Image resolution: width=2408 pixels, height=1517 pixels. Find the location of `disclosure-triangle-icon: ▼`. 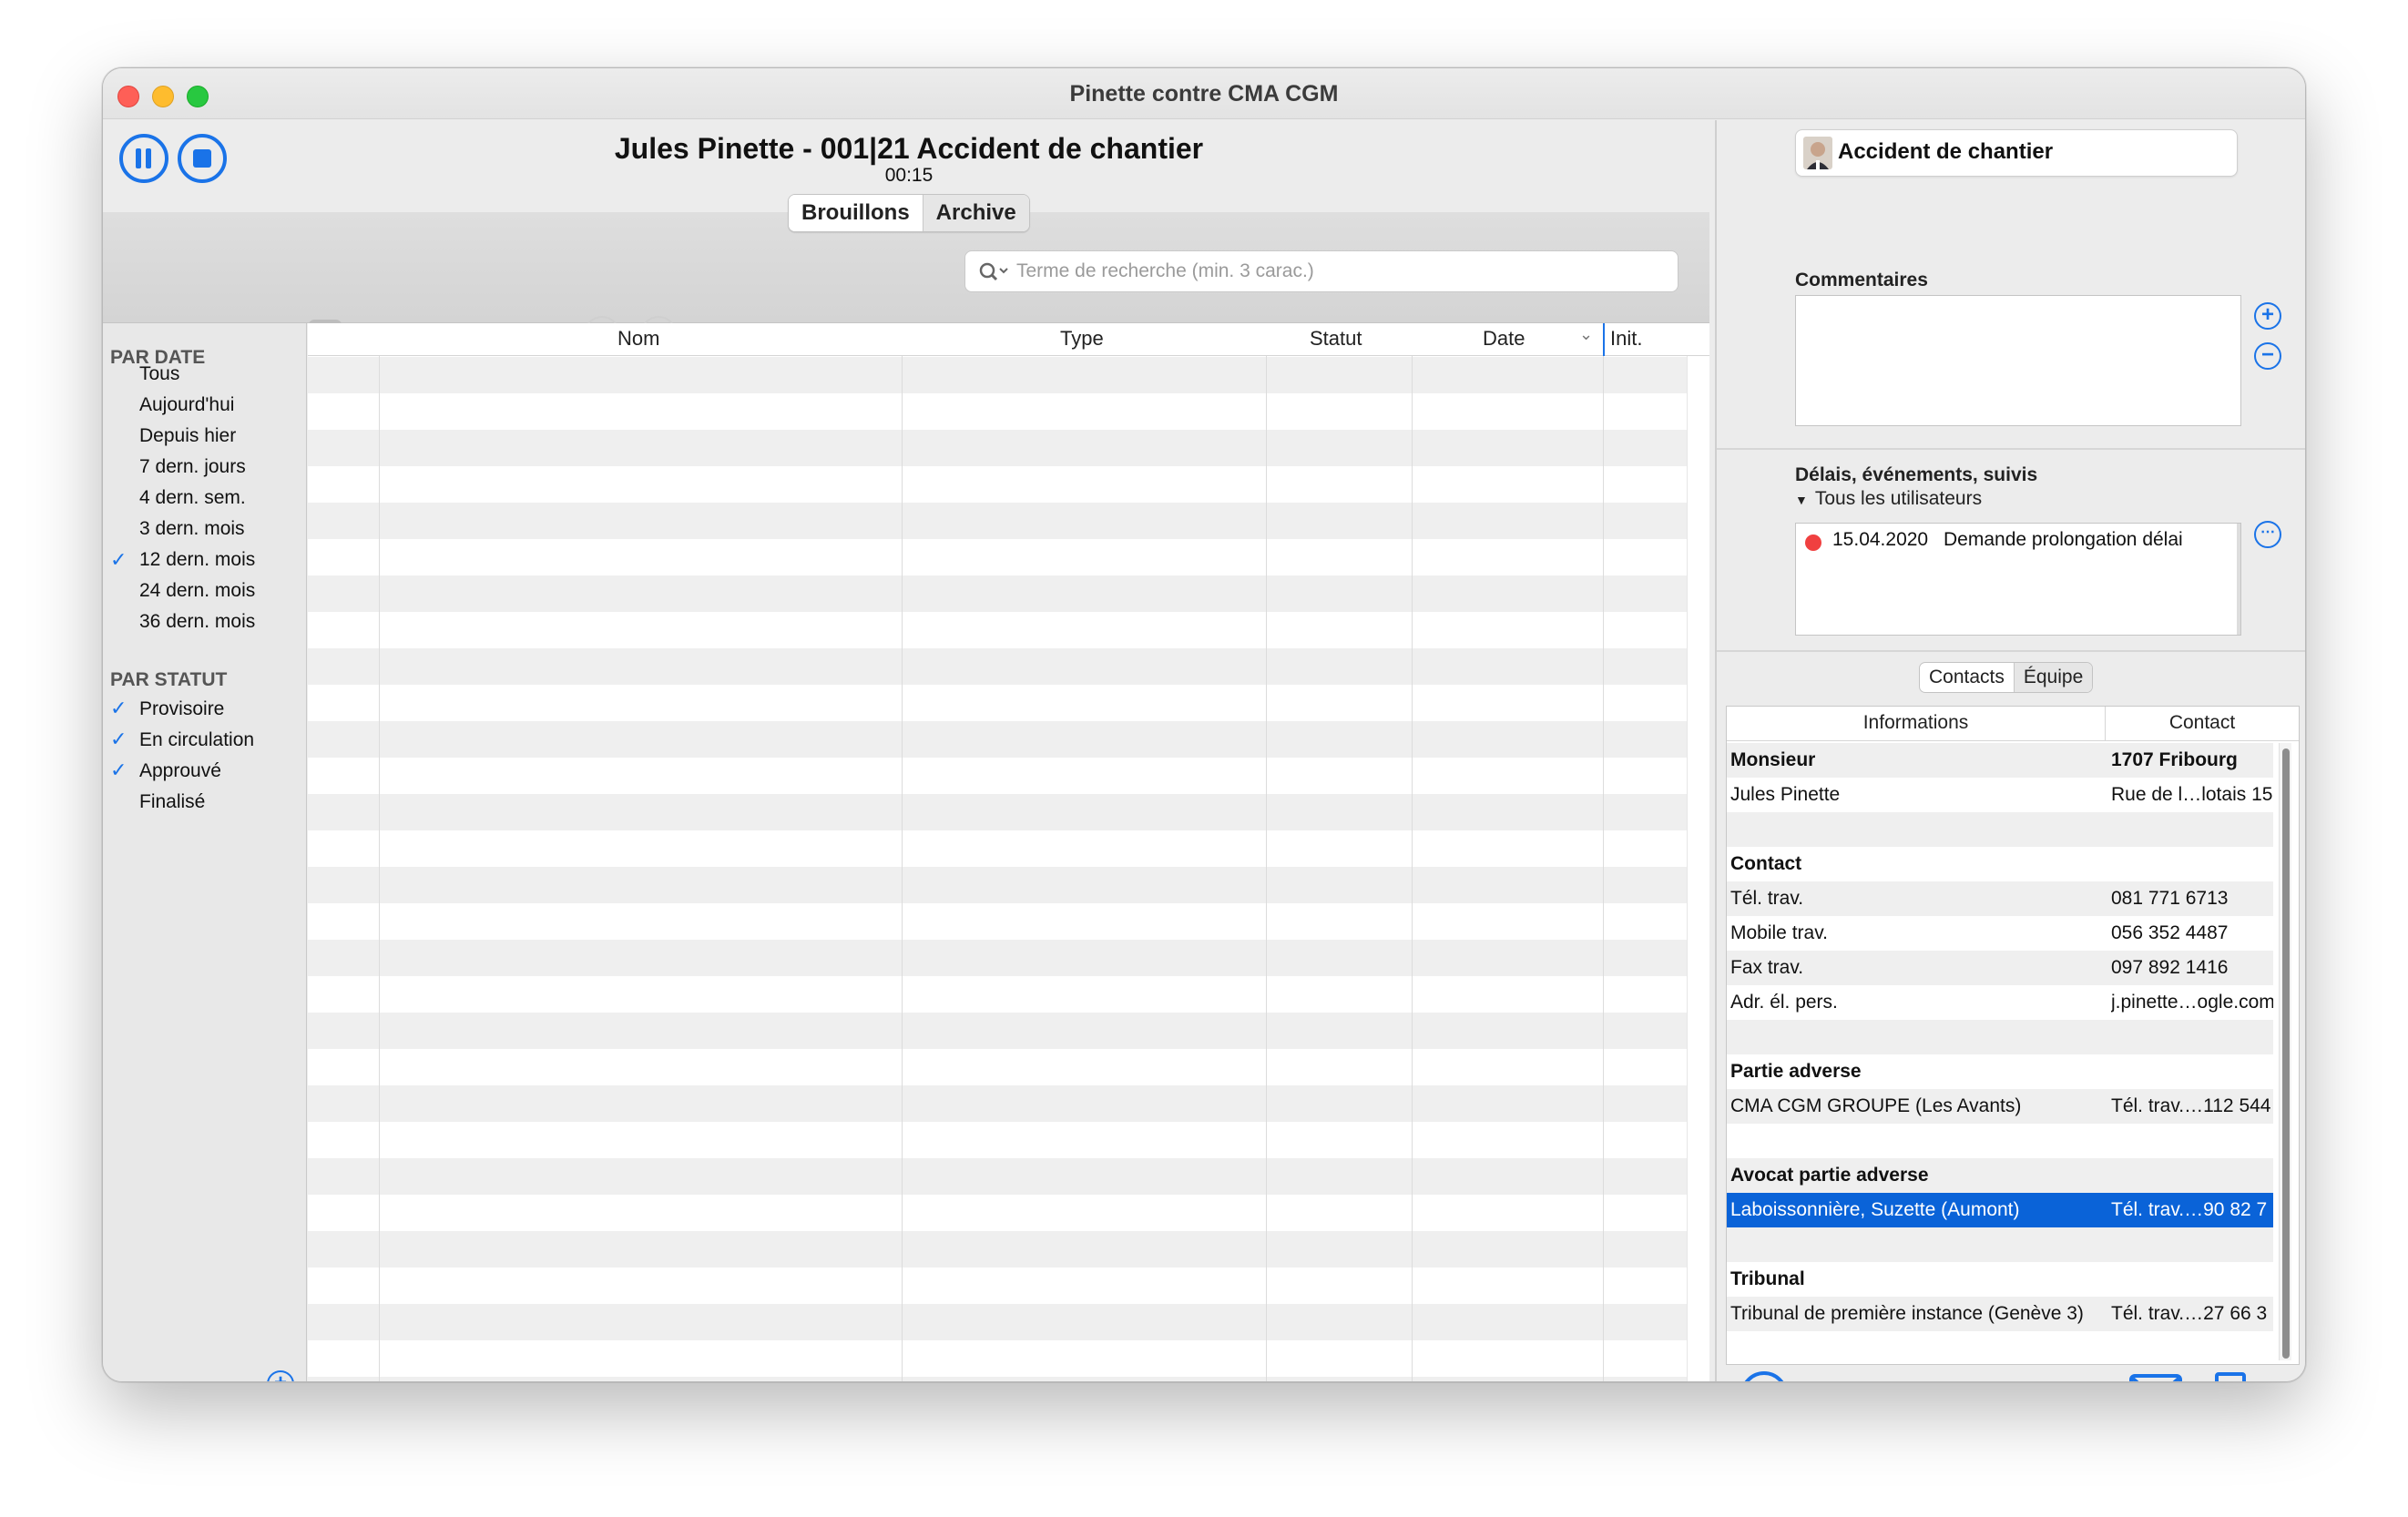

disclosure-triangle-icon: ▼ is located at coordinates (1801, 500).